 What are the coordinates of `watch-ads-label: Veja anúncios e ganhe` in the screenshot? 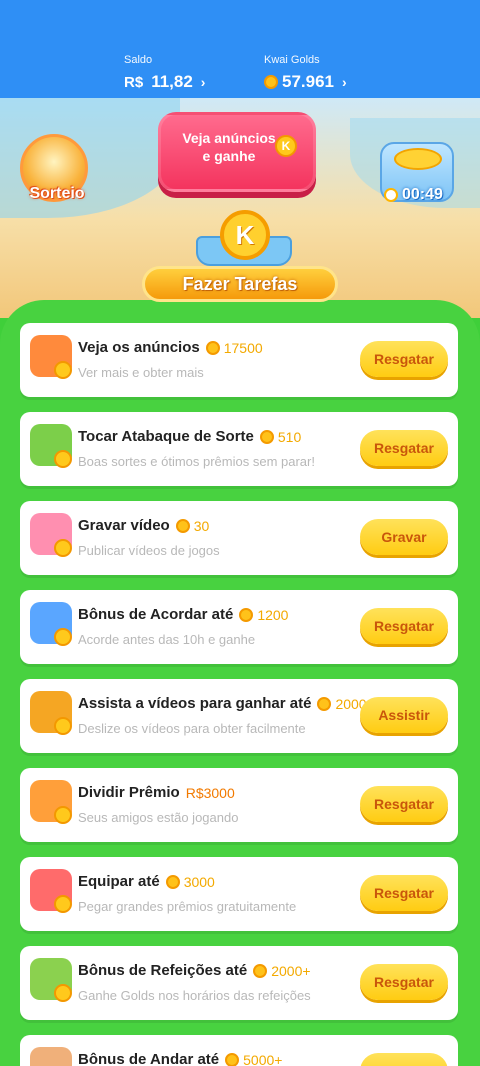 It's located at (229, 147).